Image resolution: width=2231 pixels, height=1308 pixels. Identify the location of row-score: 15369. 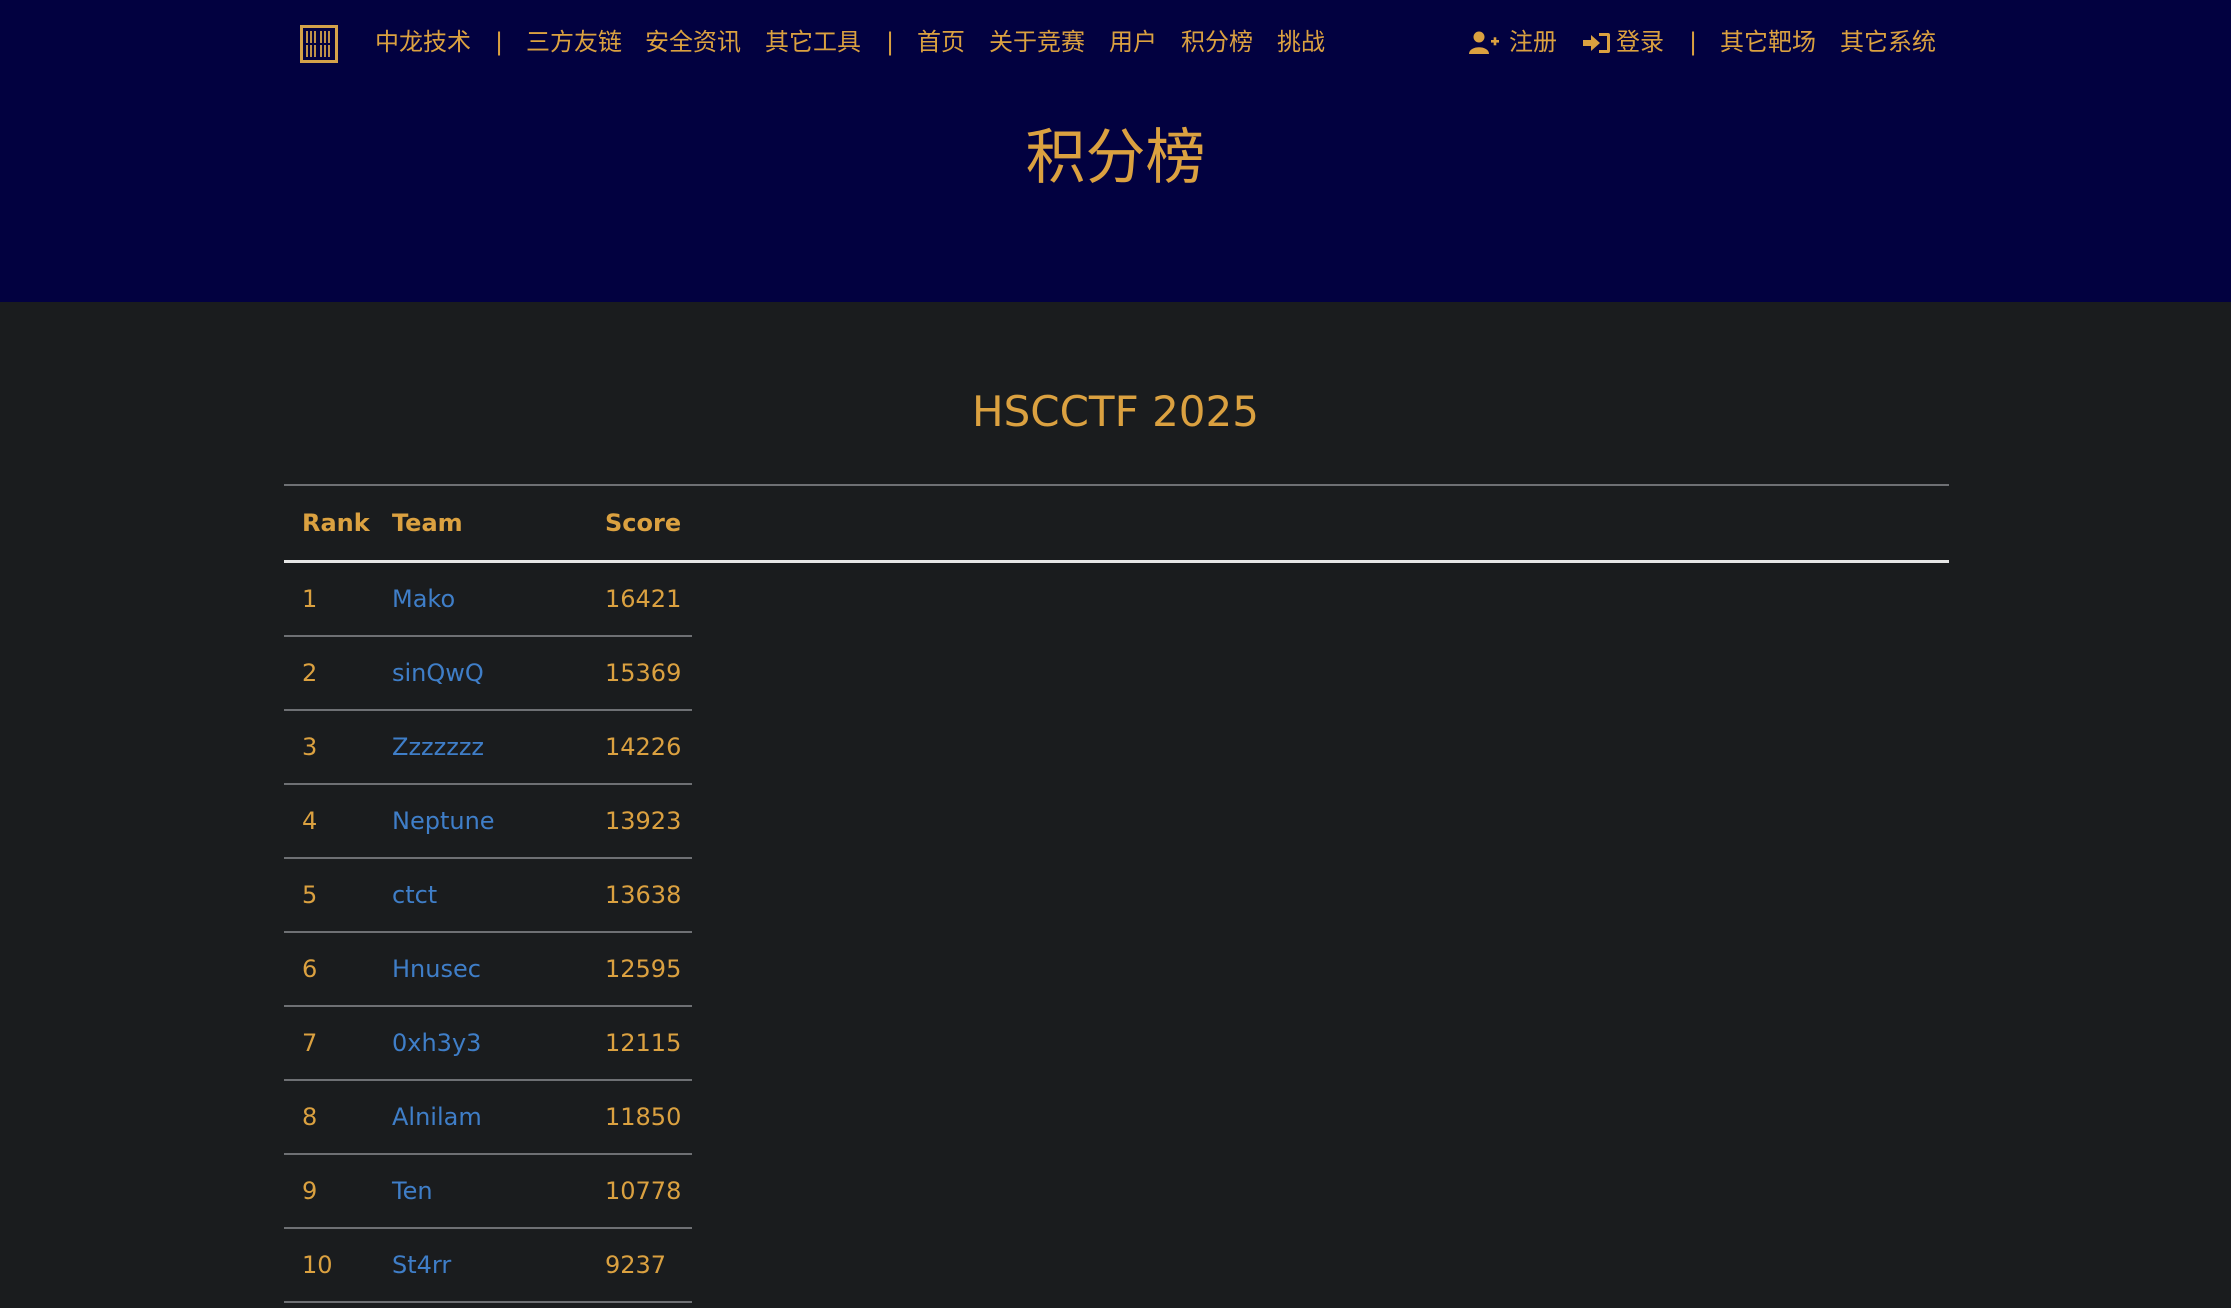
(643, 673).